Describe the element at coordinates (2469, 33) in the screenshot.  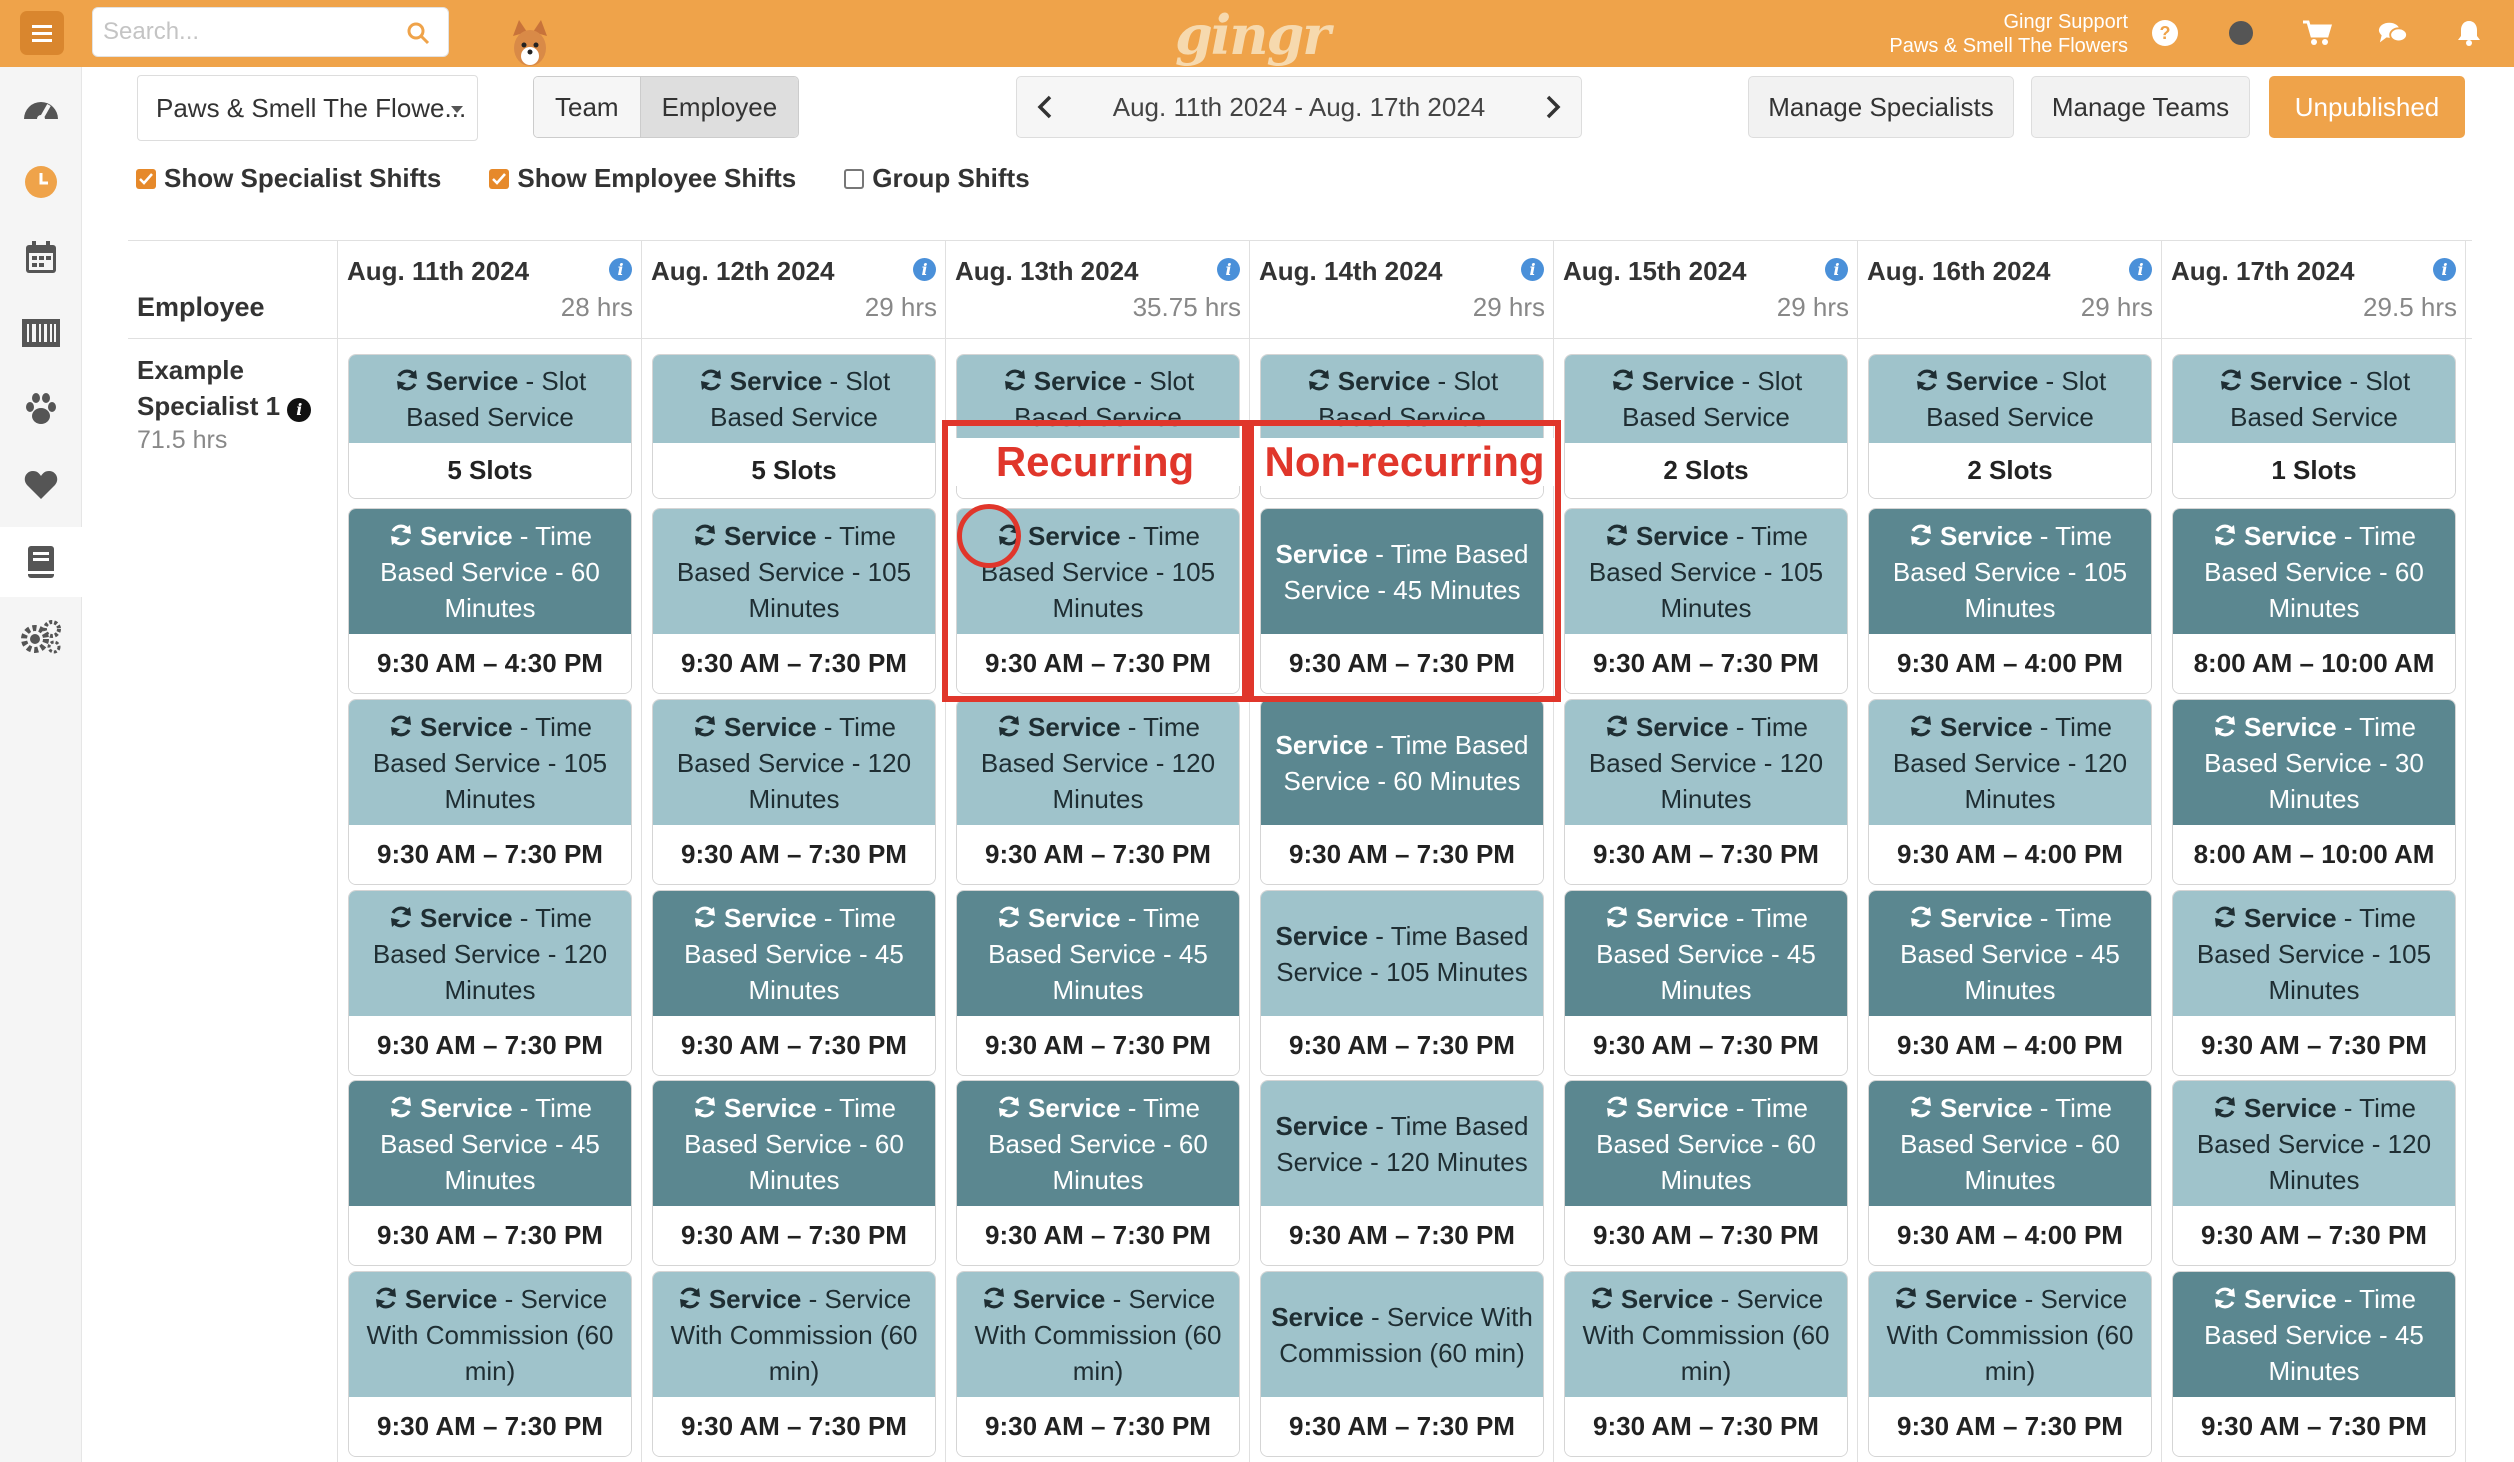
I see `bell-icon` at that location.